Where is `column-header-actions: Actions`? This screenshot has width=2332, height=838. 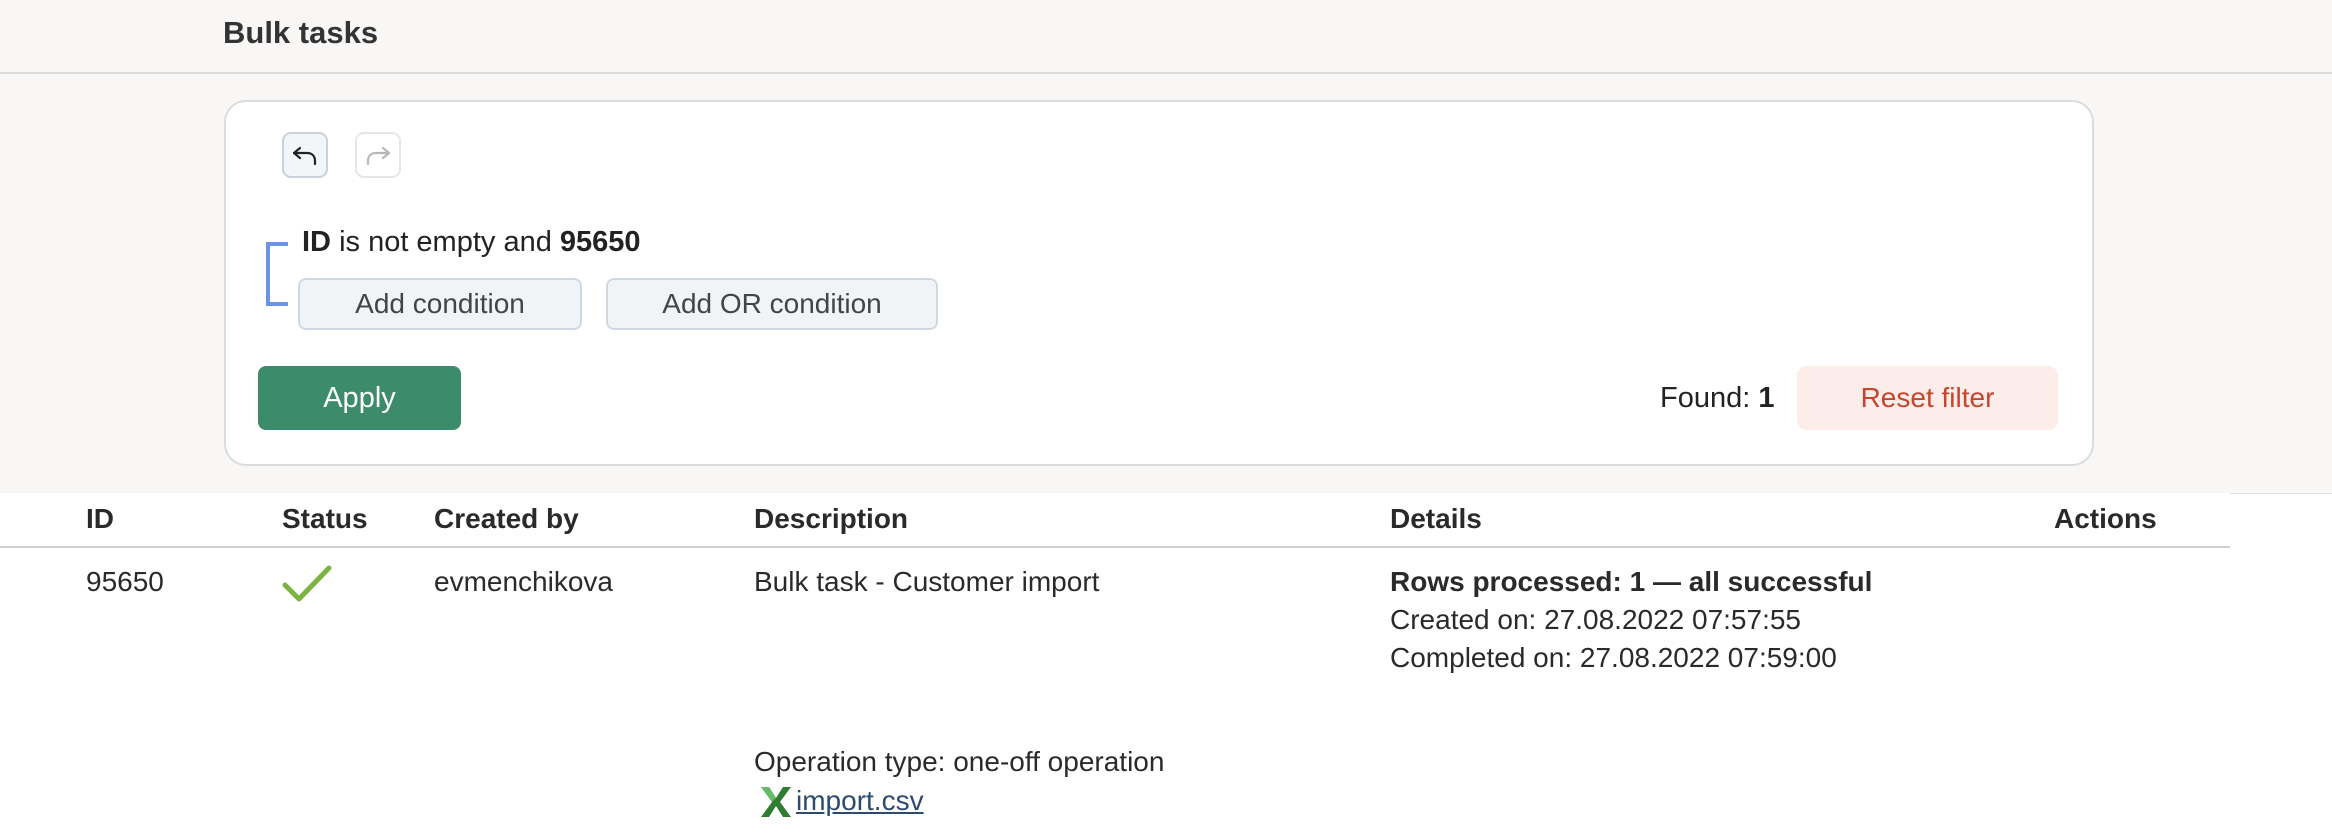
column-header-actions: Actions is located at coordinates (2105, 518).